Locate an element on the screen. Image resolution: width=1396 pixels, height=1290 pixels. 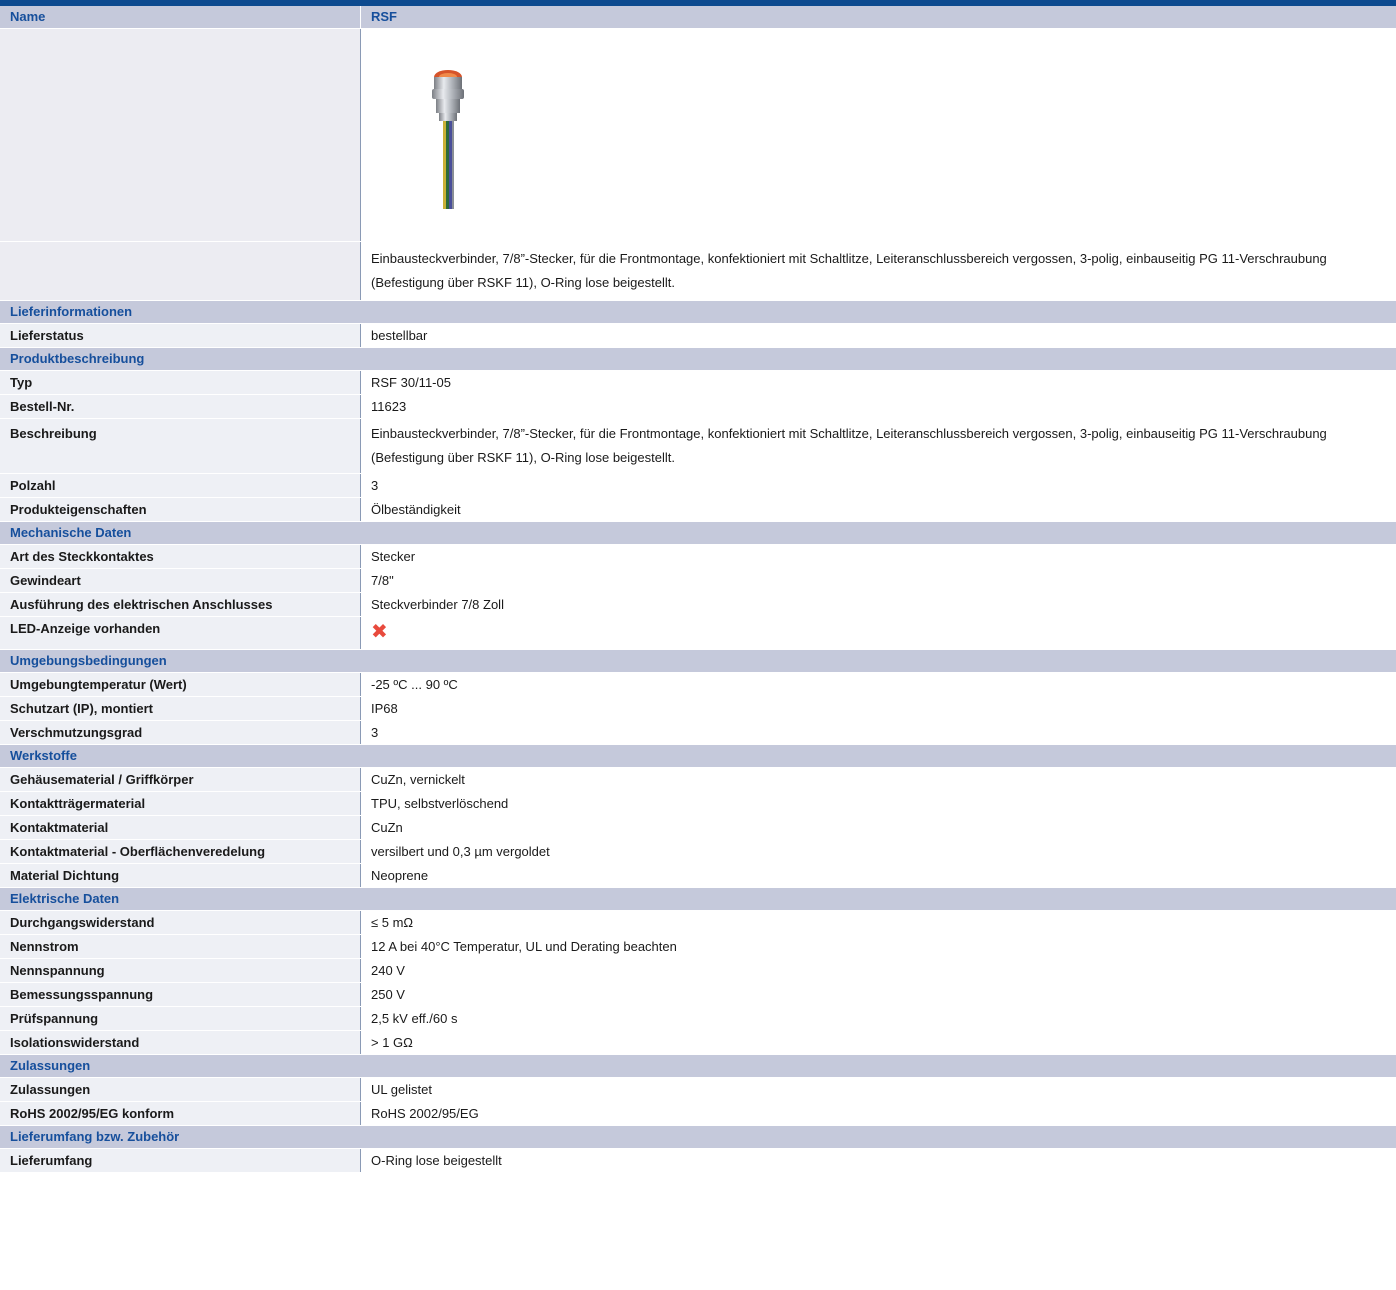
spec-value: 2,5 kV eff./60 s is located at coordinates (878, 1018).